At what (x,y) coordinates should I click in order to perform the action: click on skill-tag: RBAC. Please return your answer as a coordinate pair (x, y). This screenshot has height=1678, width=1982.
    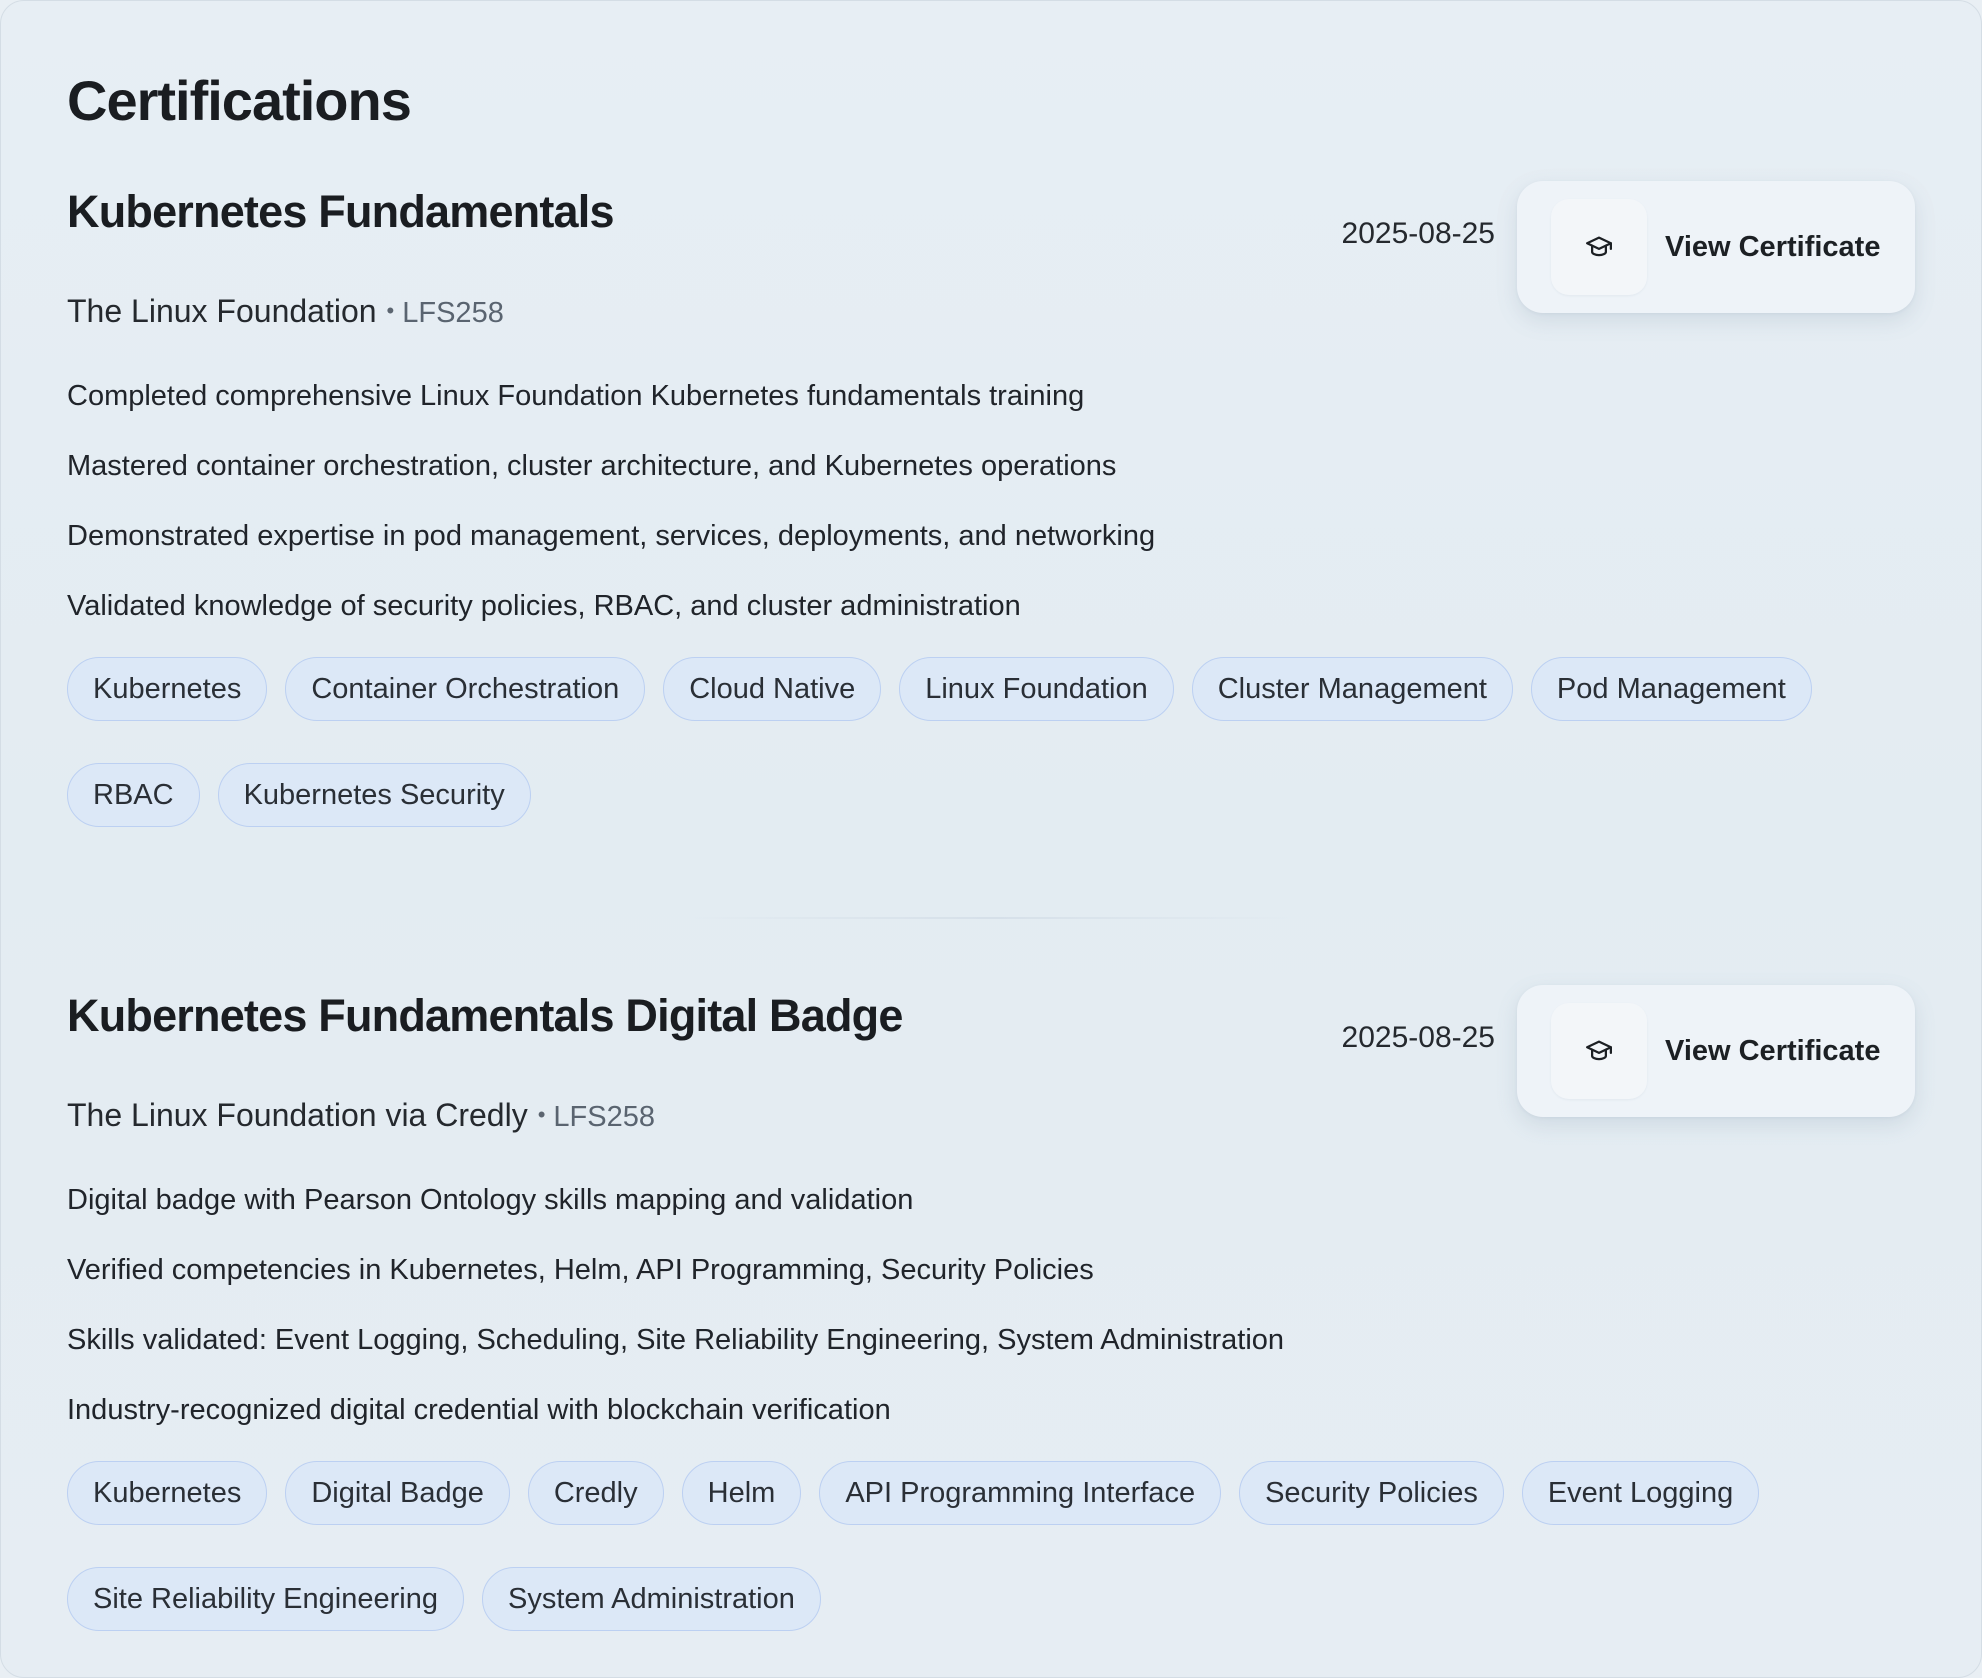
    Looking at the image, I should click on (133, 795).